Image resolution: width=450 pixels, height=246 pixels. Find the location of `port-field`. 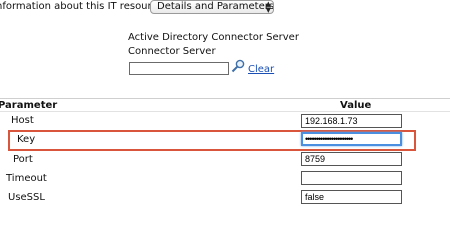

port-field is located at coordinates (351, 159).